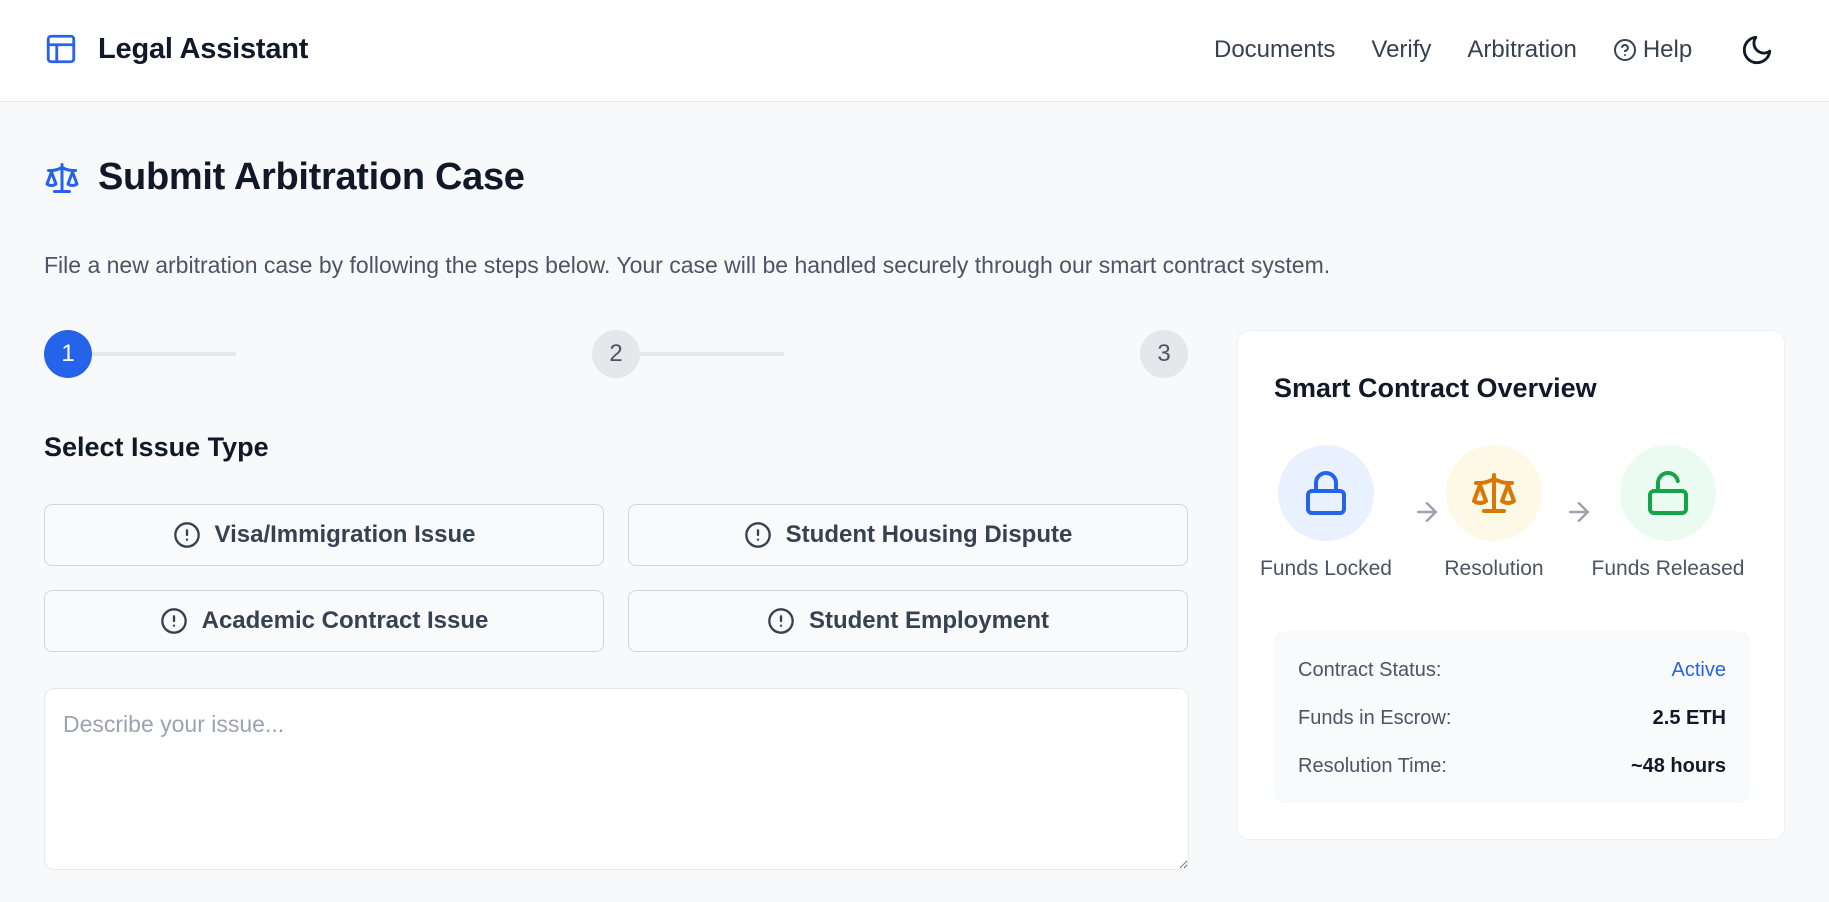 This screenshot has height=902, width=1829. What do you see at coordinates (1435, 388) in the screenshot?
I see `panel-title: Smart Contract Overview` at bounding box center [1435, 388].